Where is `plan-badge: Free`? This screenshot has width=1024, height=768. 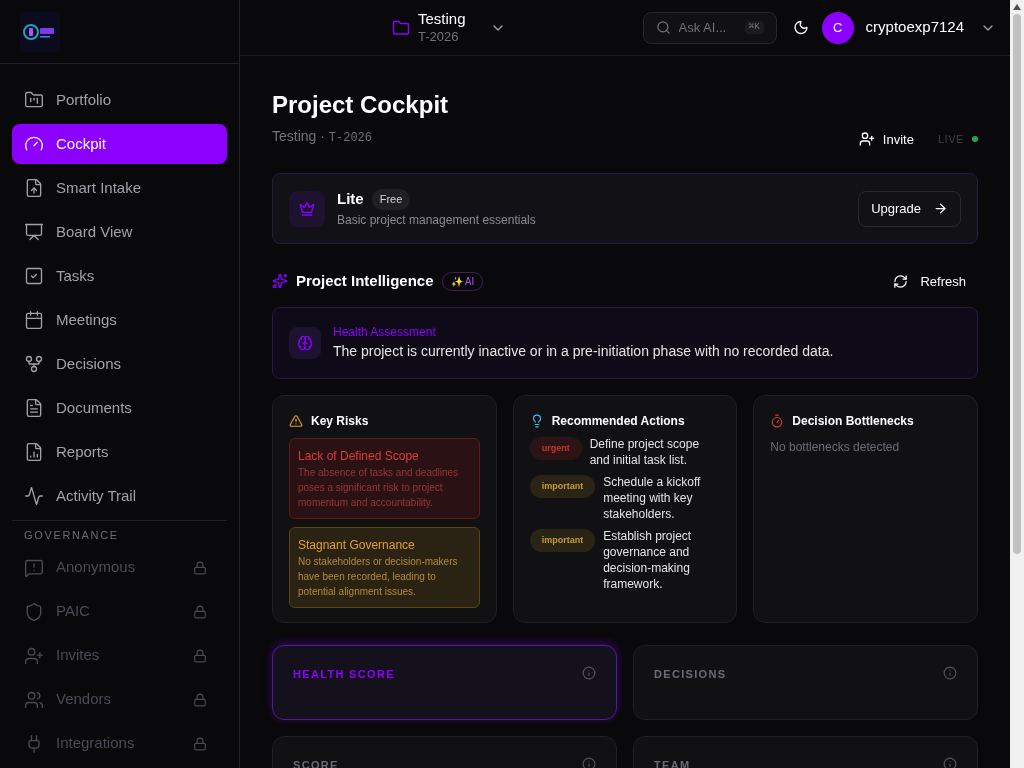
plan-badge: Free is located at coordinates (391, 199).